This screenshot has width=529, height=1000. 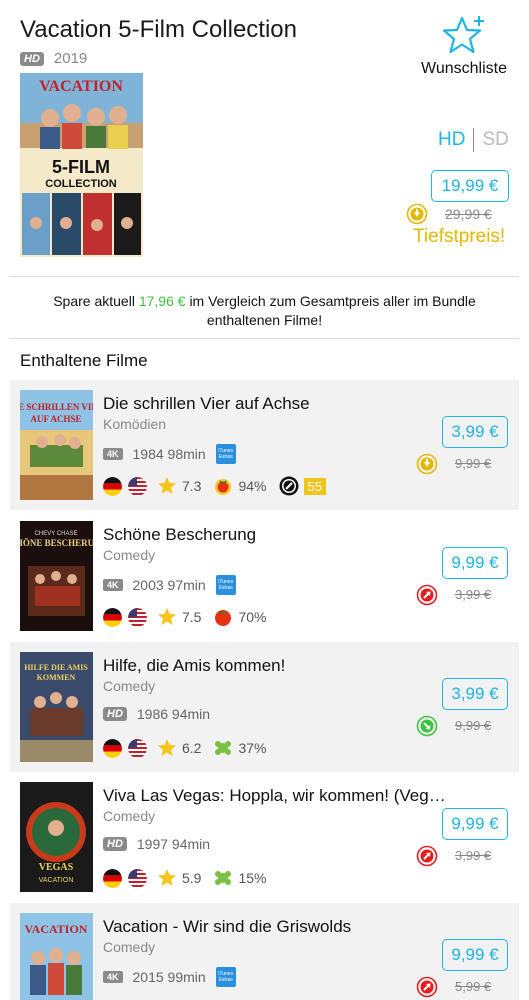 What do you see at coordinates (252, 878) in the screenshot?
I see `tomato-score: 15%` at bounding box center [252, 878].